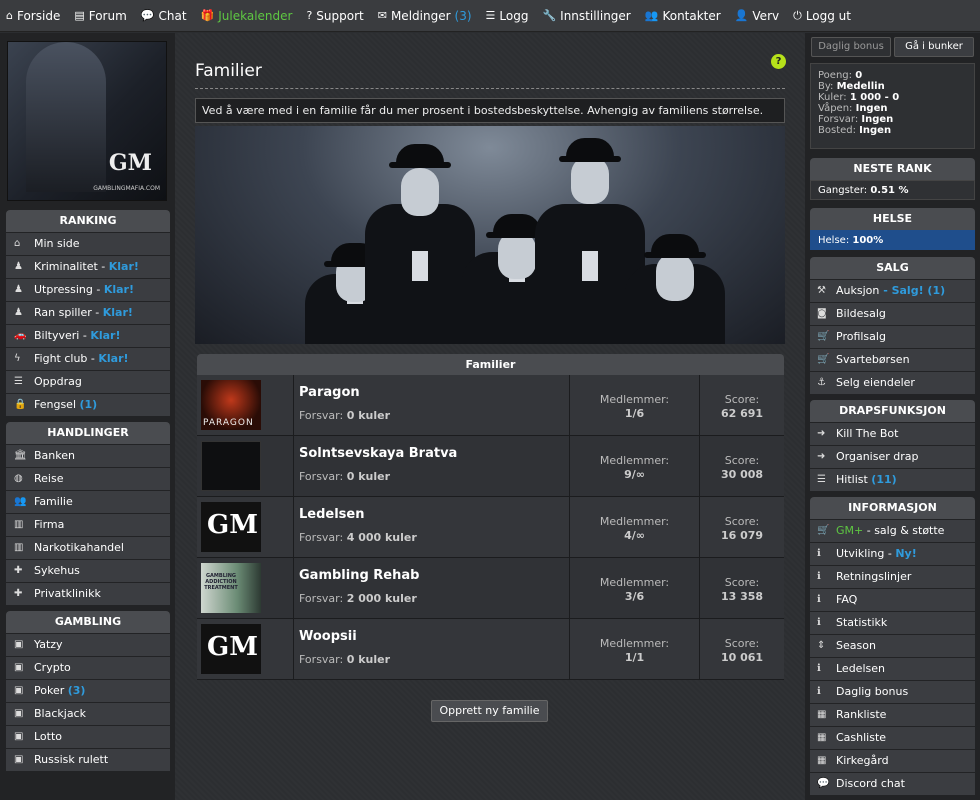 The image size is (980, 800). What do you see at coordinates (778, 61) in the screenshot?
I see `help-icon: ?` at bounding box center [778, 61].